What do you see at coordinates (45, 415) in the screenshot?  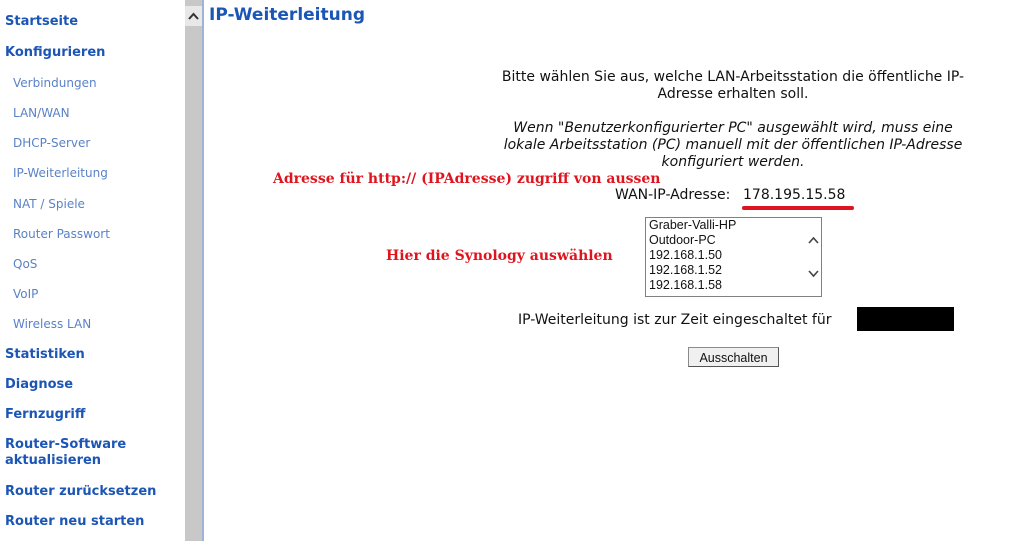 I see `nav-fernzugriff: Fernzugriff` at bounding box center [45, 415].